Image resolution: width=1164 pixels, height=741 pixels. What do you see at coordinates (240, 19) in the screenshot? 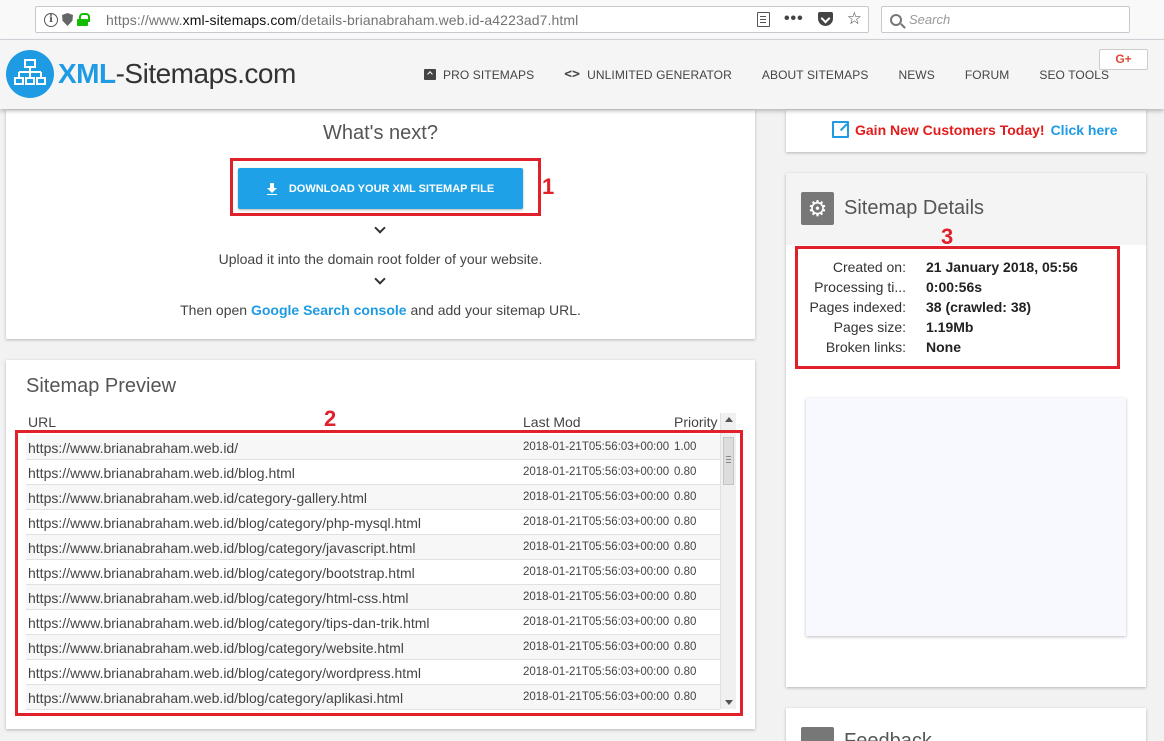
I see `url-domain: xml-sitemaps.com` at bounding box center [240, 19].